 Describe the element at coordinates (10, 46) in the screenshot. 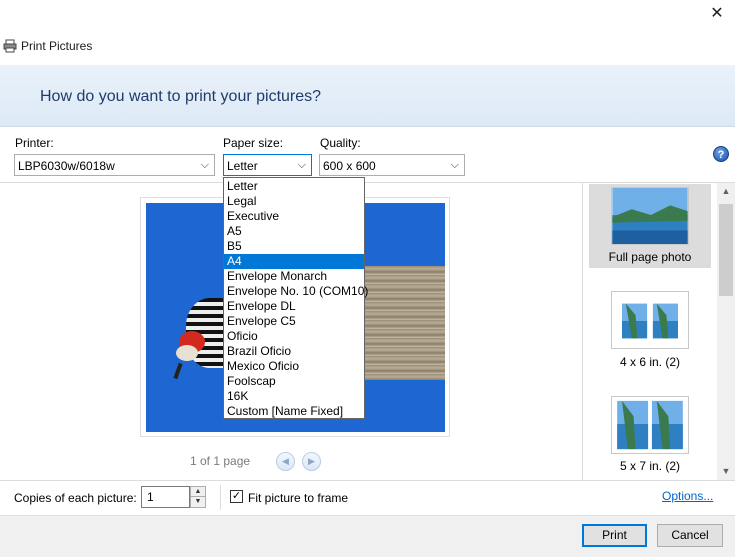

I see `printer-icon` at that location.